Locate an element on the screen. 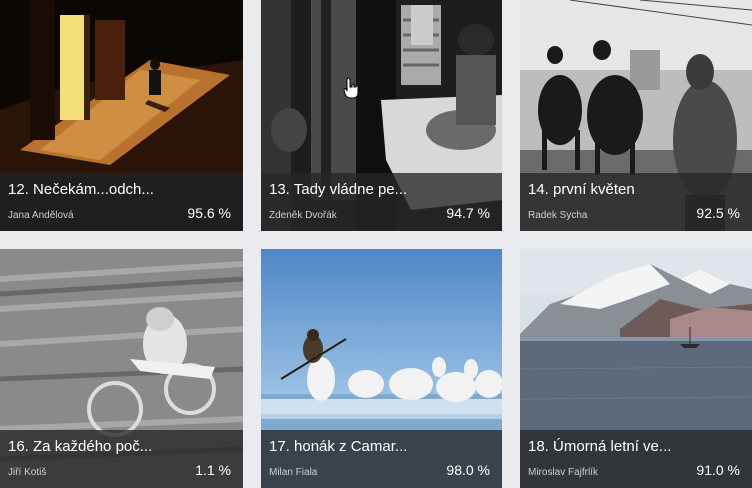  card-caption: 16. Za každého poč... Jiří Kotiš 1.1 % is located at coordinates (121, 459).